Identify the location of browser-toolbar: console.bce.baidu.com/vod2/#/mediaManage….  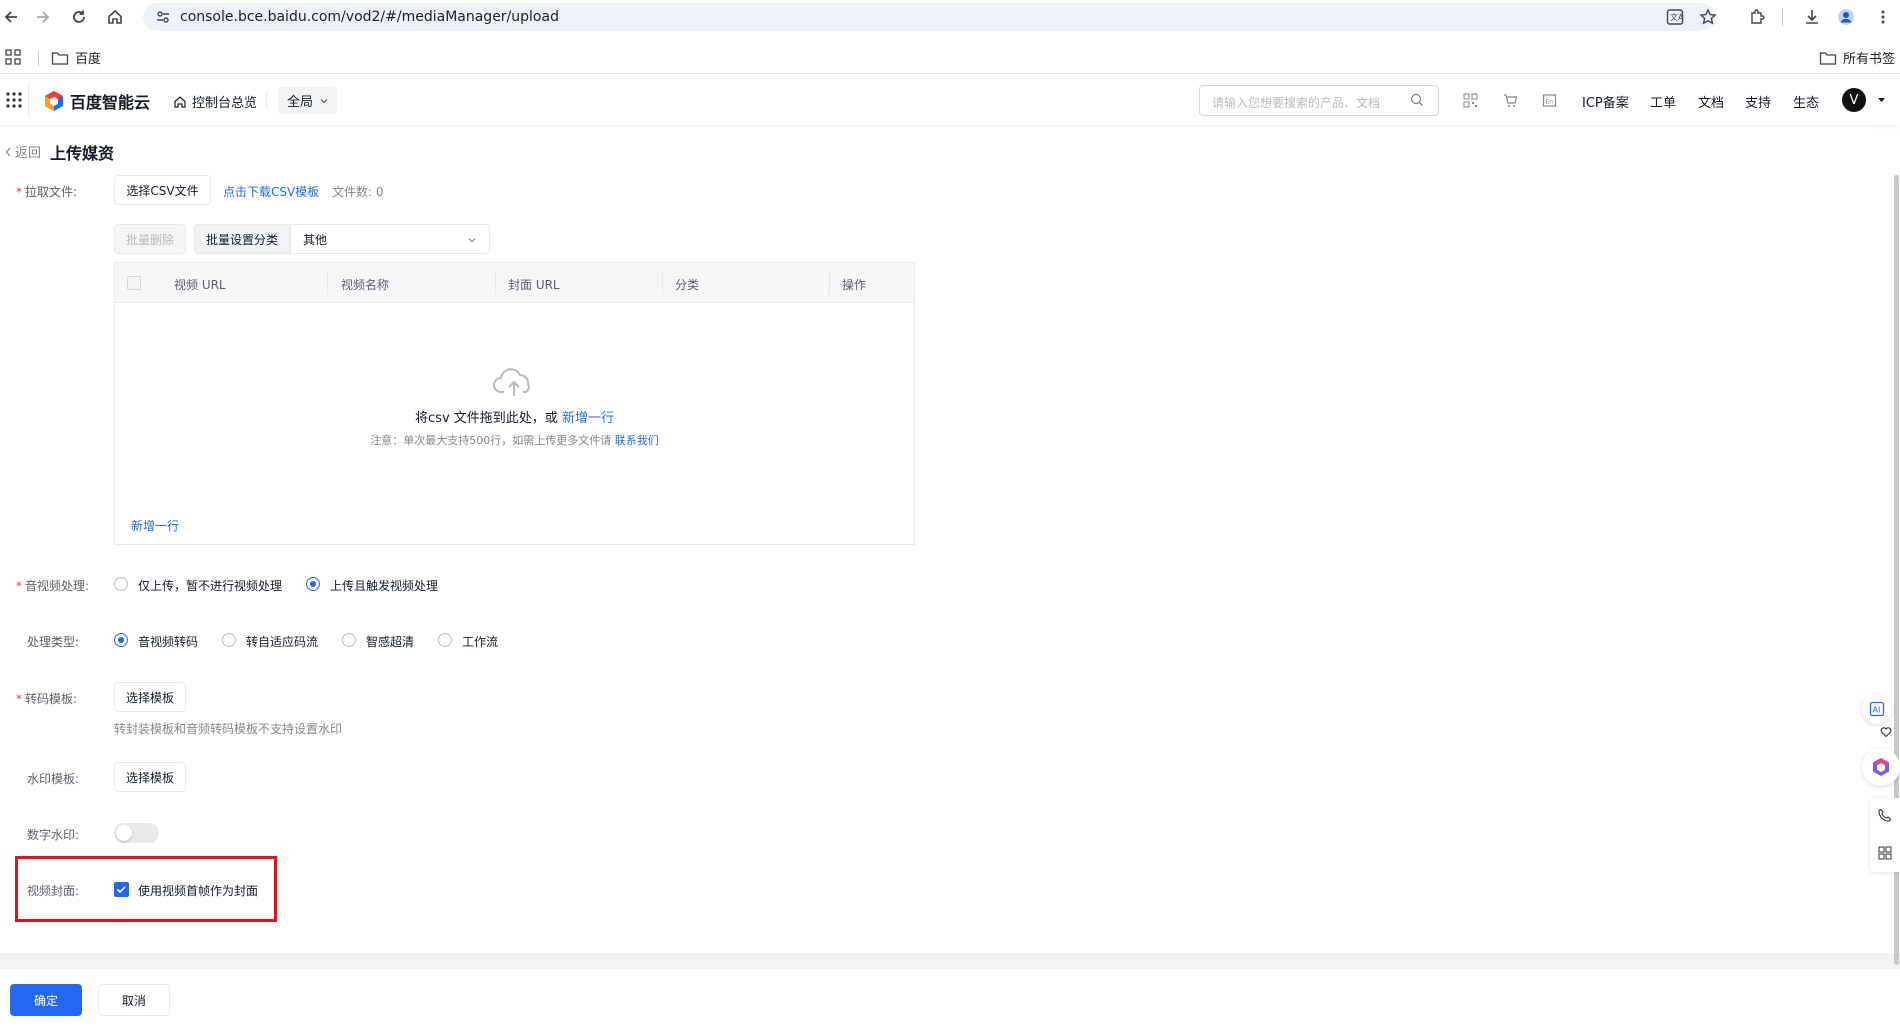
(950, 17).